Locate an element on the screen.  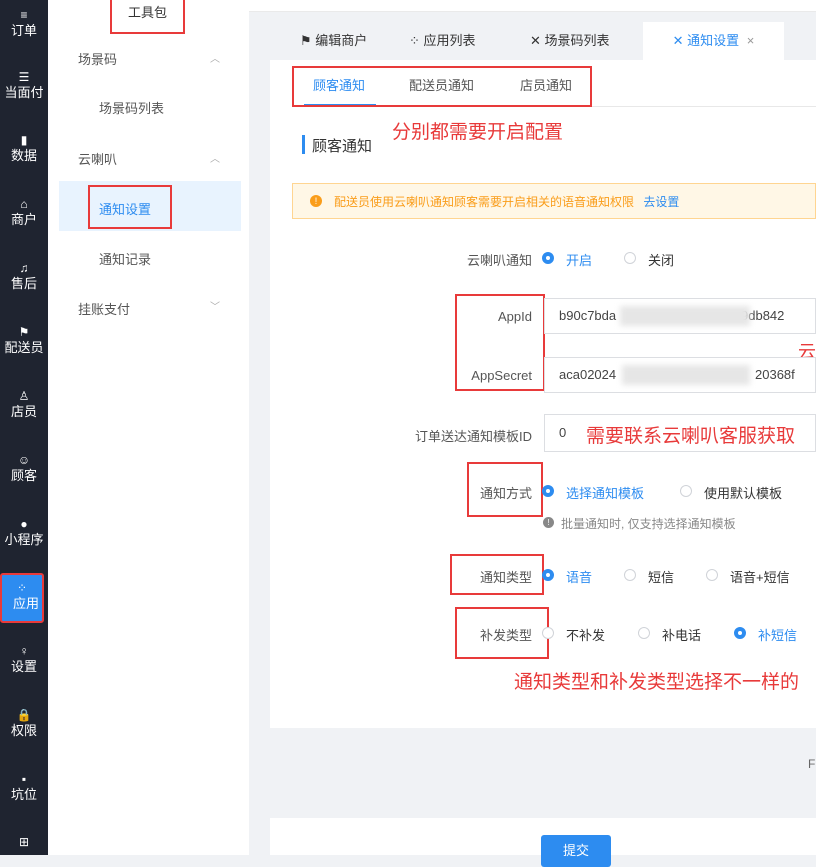
radio-resend-none is located at coordinates (548, 633).